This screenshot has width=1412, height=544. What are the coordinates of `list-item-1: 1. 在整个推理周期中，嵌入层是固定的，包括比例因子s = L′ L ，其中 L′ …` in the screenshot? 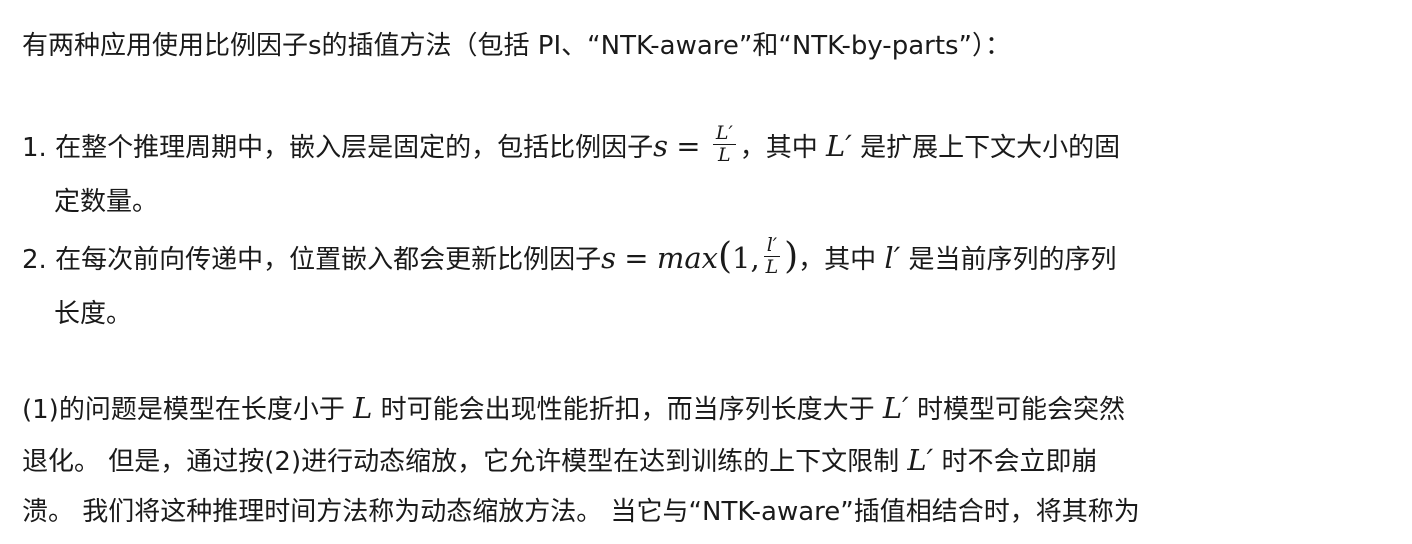 It's located at (571, 146).